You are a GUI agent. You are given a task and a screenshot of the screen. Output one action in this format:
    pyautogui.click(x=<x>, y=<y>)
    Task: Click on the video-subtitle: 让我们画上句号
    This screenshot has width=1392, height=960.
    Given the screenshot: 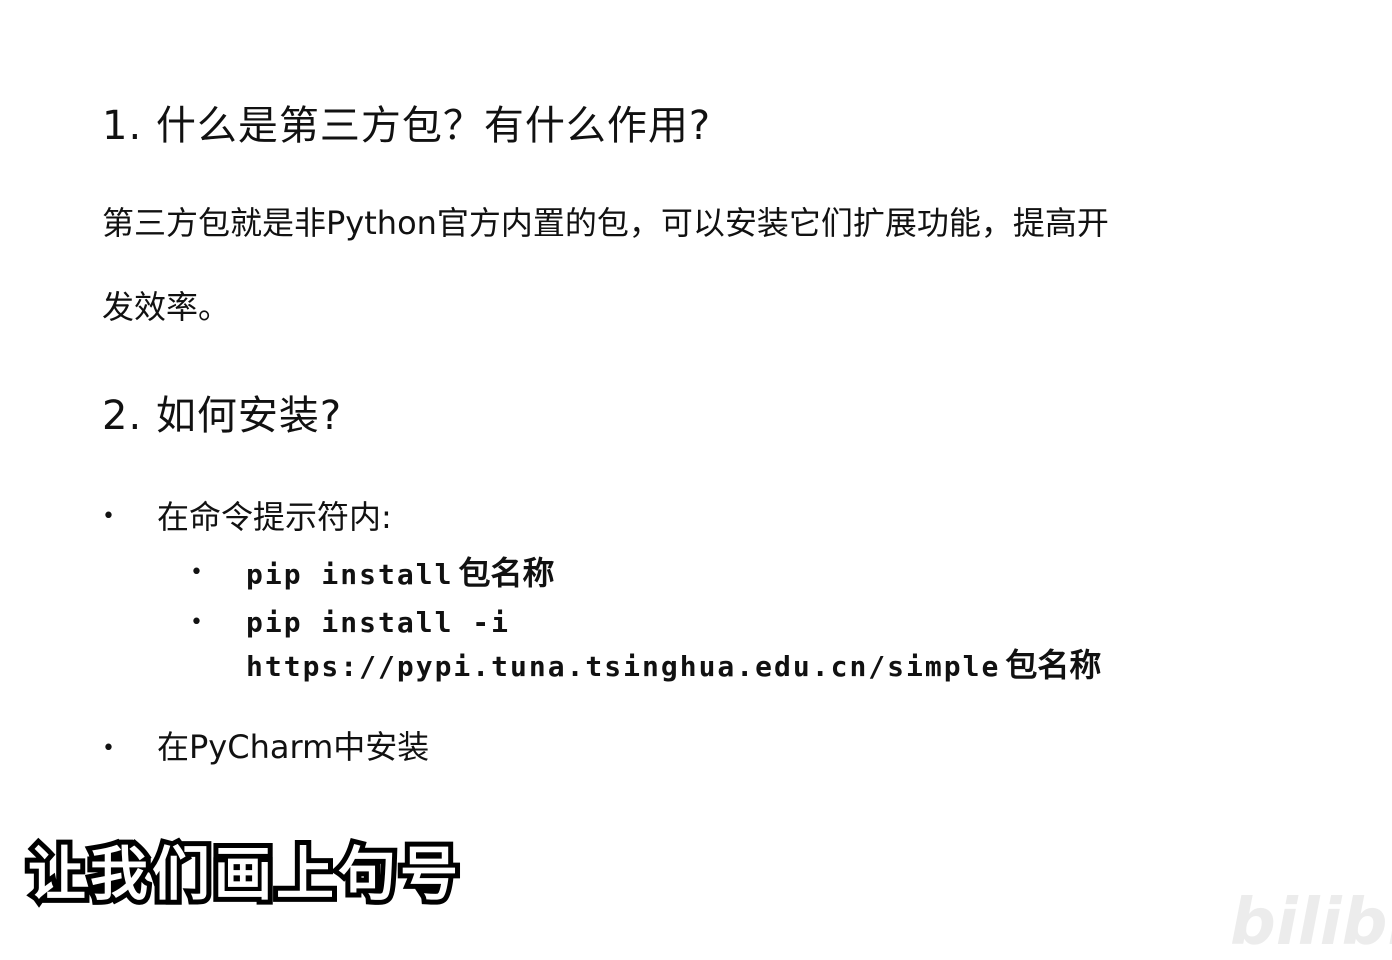 What is the action you would take?
    pyautogui.click(x=243, y=874)
    